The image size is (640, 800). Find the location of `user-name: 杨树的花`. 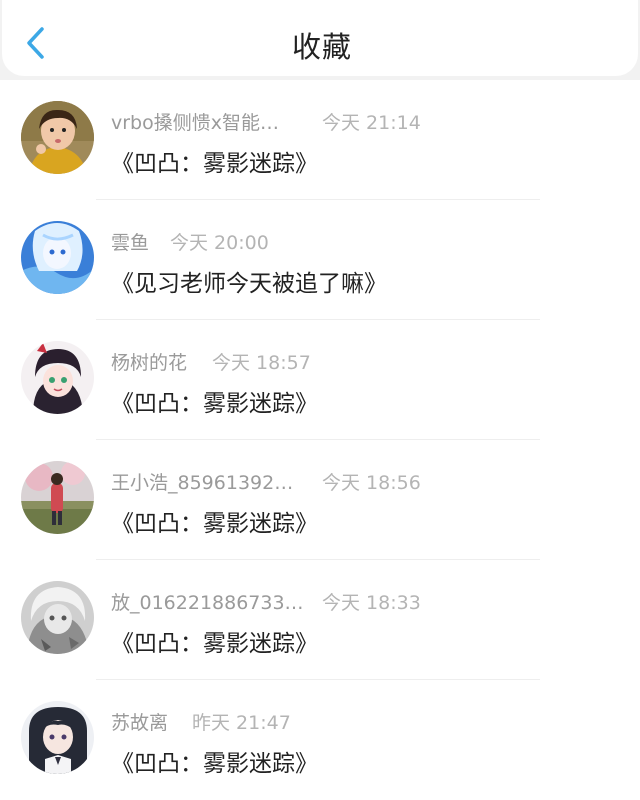

user-name: 杨树的花 is located at coordinates (149, 363).